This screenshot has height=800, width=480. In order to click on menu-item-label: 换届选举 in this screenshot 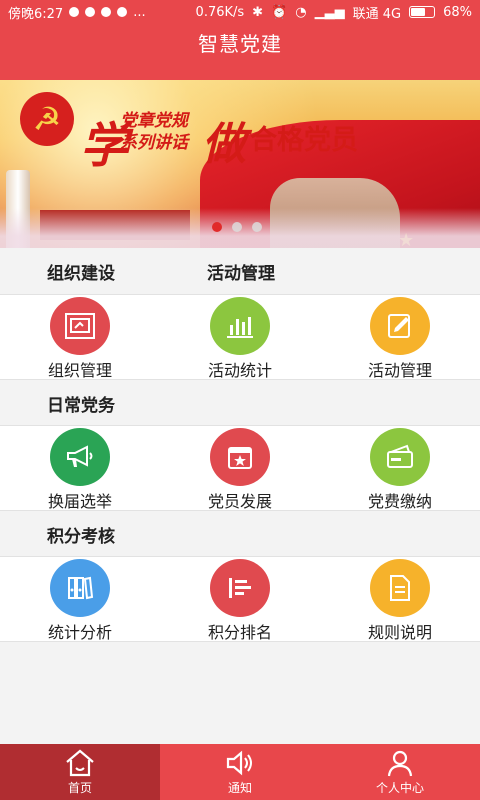, I will do `click(79, 501)`.